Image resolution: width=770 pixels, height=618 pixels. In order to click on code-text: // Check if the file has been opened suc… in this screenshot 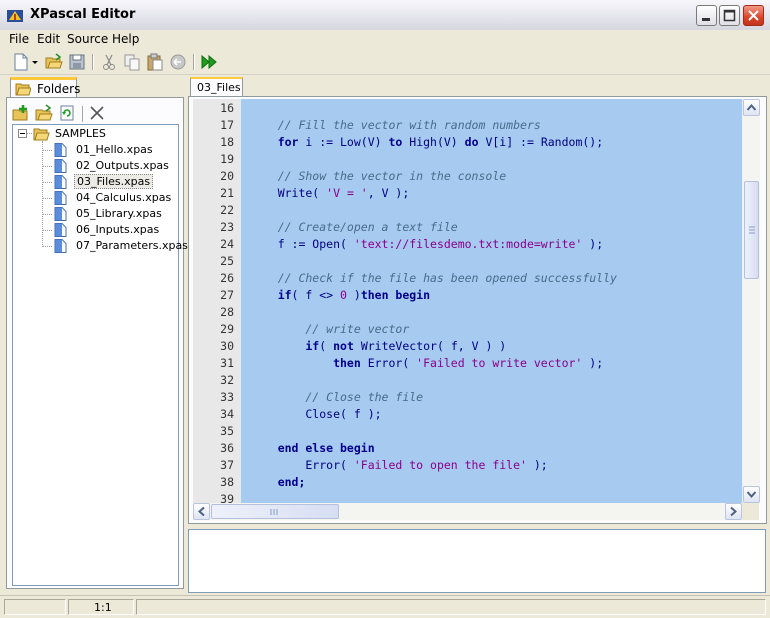, I will do `click(433, 278)`.